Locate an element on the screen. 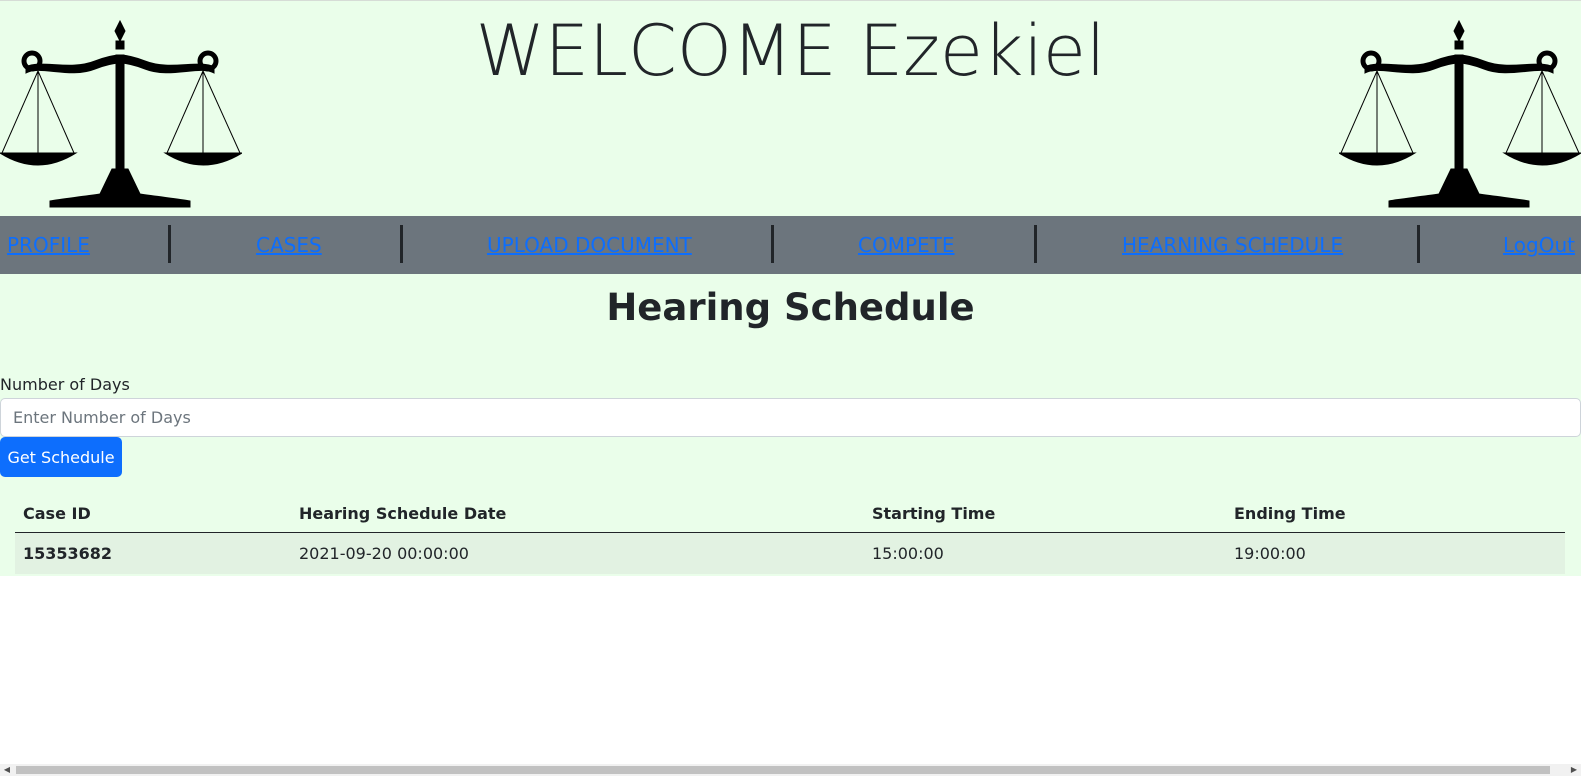 The width and height of the screenshot is (1581, 776). column-header-case-id: Case ID is located at coordinates (153, 514).